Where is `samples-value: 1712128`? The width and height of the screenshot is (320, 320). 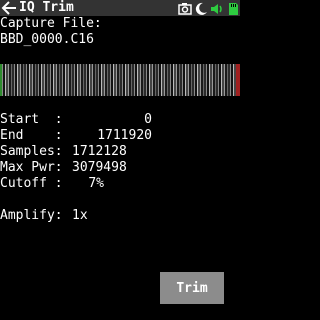
samples-value: 1712128 is located at coordinates (99, 151).